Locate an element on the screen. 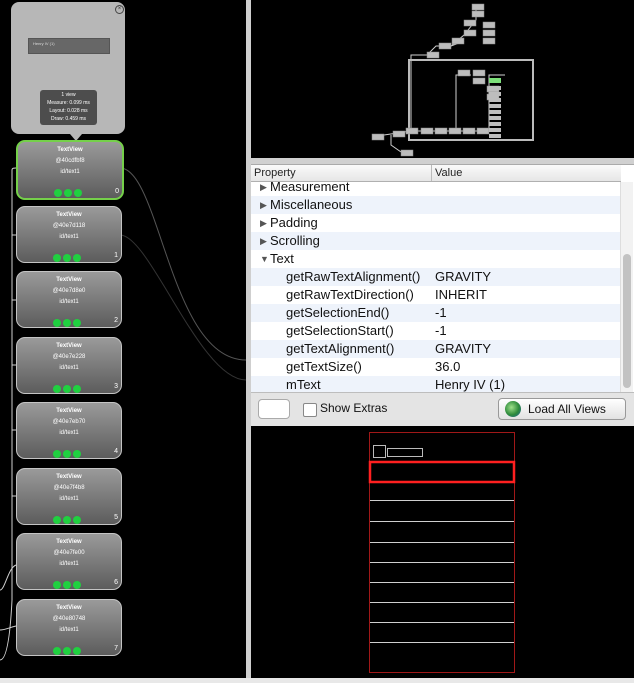 This screenshot has width=634, height=683. property-row: getRawTextAlignment() GRAVITY is located at coordinates (436, 277).